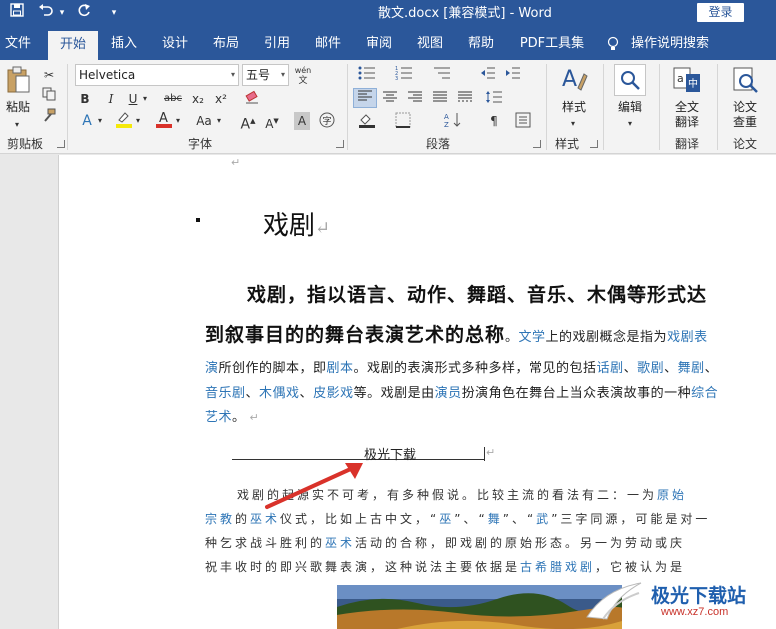 The image size is (776, 629). I want to click on tab-review: 审阅, so click(379, 43).